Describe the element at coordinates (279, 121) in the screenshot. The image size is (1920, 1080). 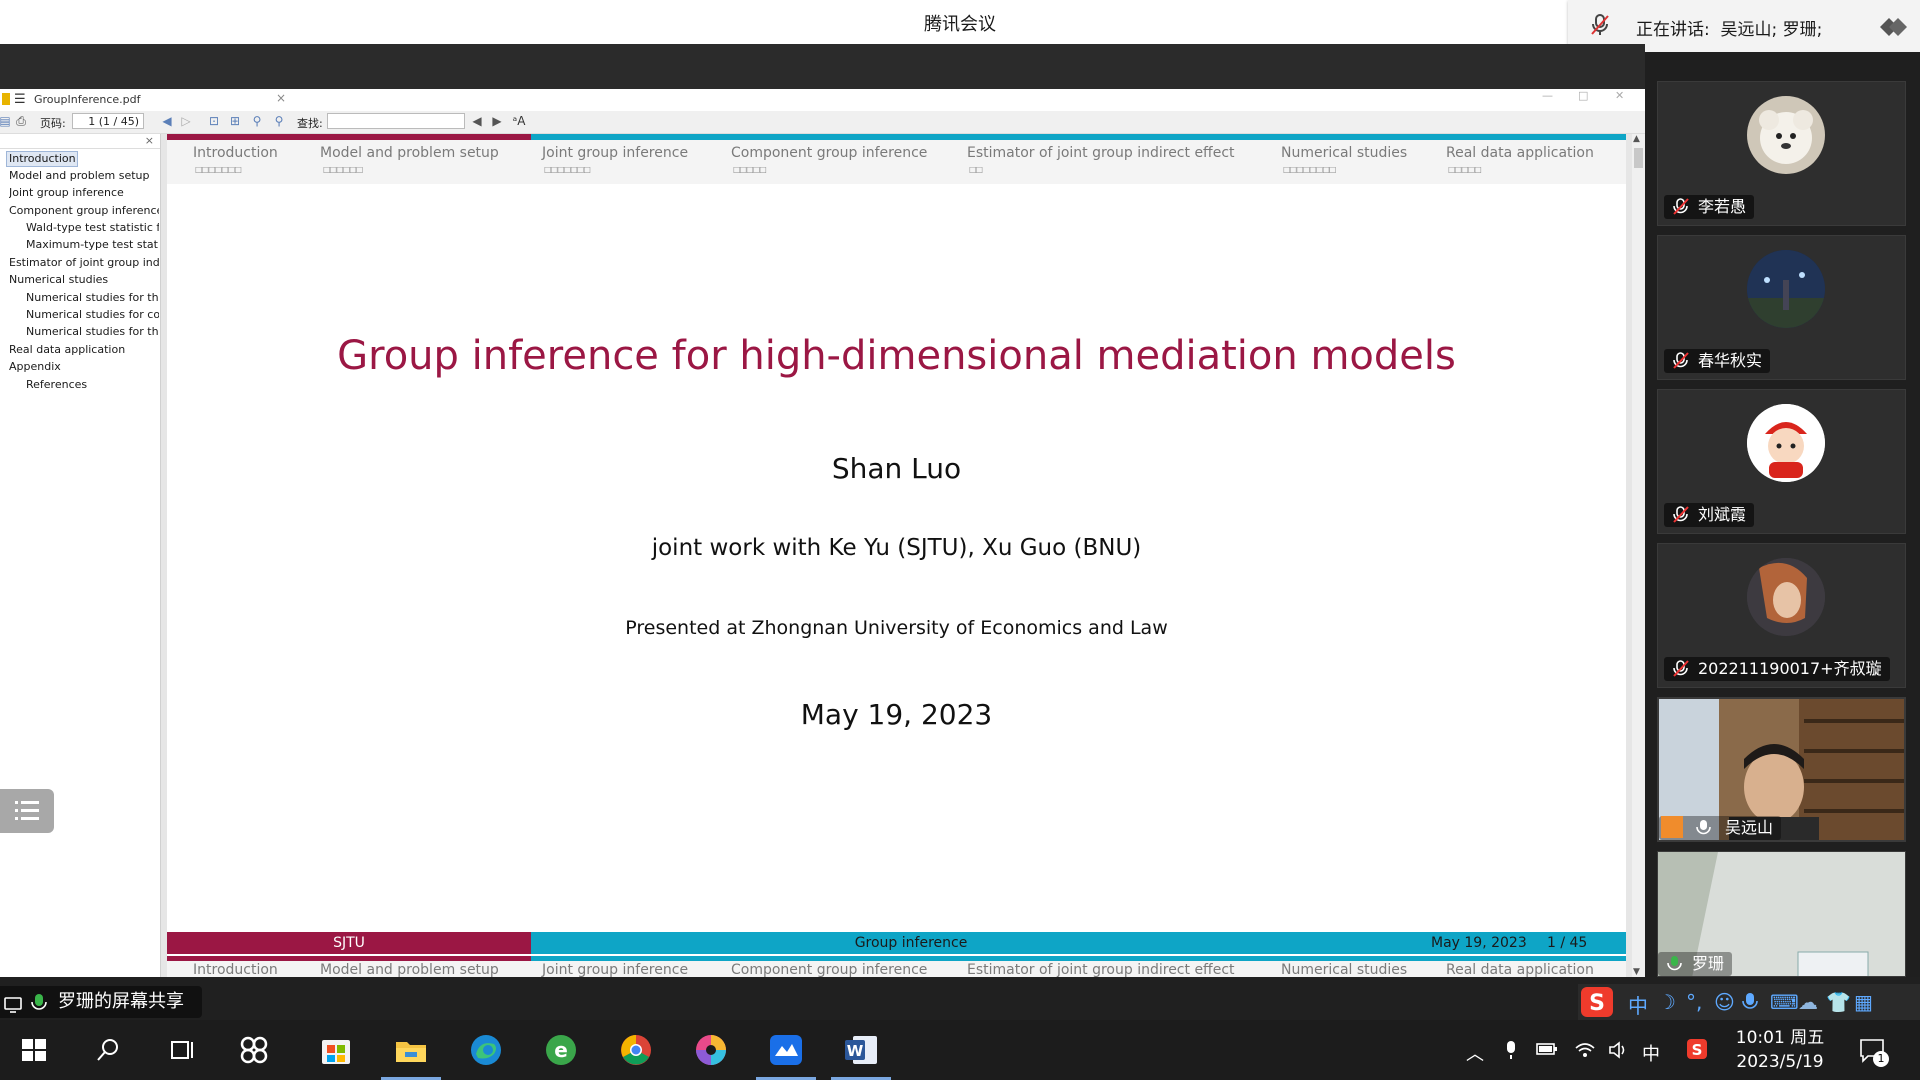
I see `zoom-in-icon: ⚲` at that location.